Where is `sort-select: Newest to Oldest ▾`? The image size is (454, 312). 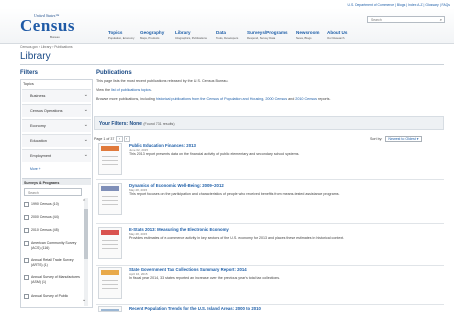 sort-select: Newest to Oldest ▾ is located at coordinates (403, 139).